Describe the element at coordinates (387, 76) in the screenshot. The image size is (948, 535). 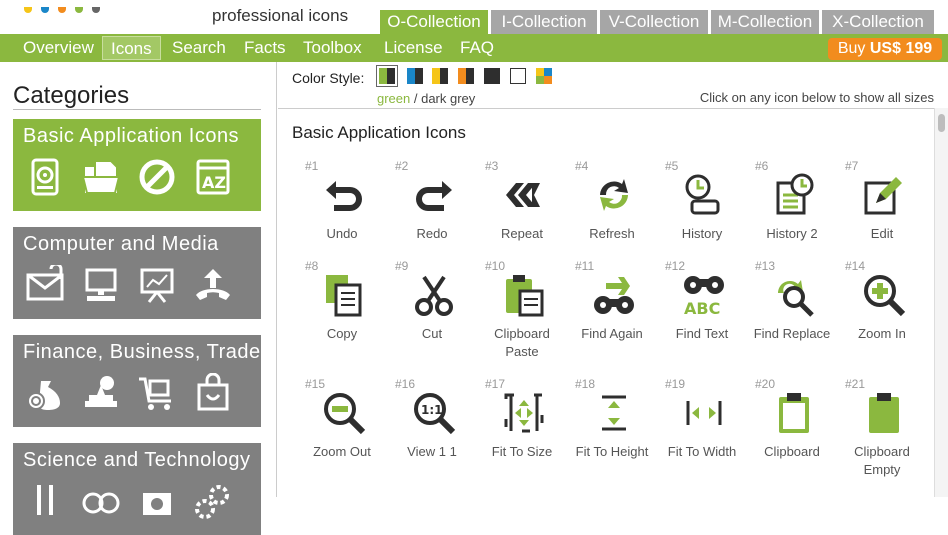
I see `swatch-green-darkgrey` at that location.